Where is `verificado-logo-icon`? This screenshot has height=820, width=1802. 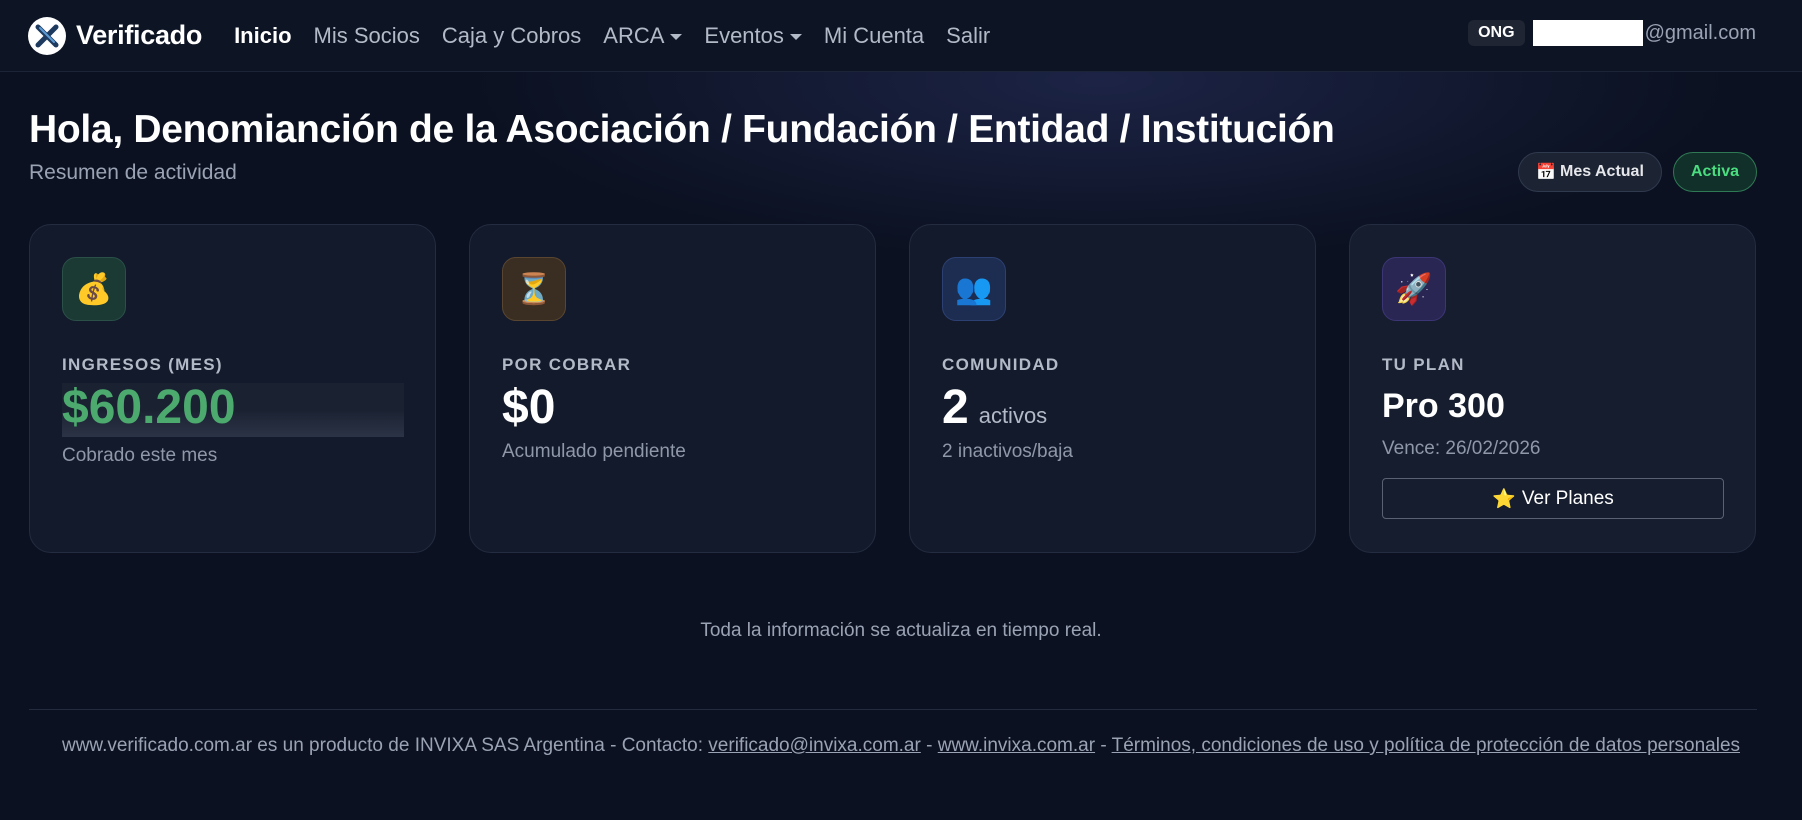 verificado-logo-icon is located at coordinates (47, 35).